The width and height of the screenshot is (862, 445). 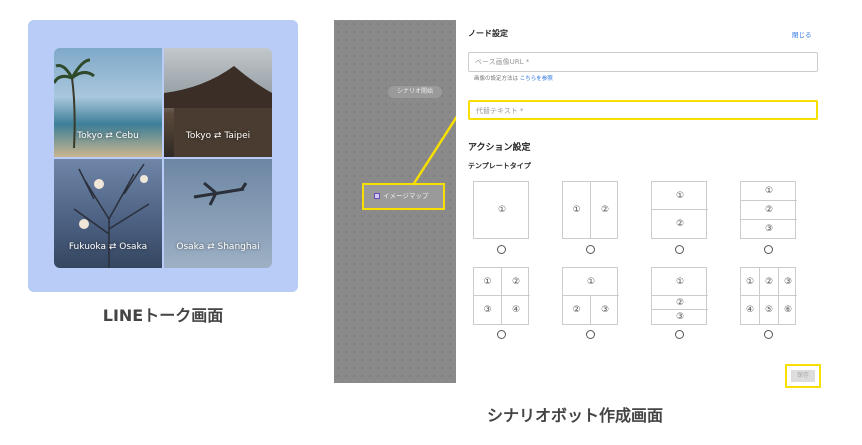 I want to click on template-cell: ⑤, so click(x=769, y=310).